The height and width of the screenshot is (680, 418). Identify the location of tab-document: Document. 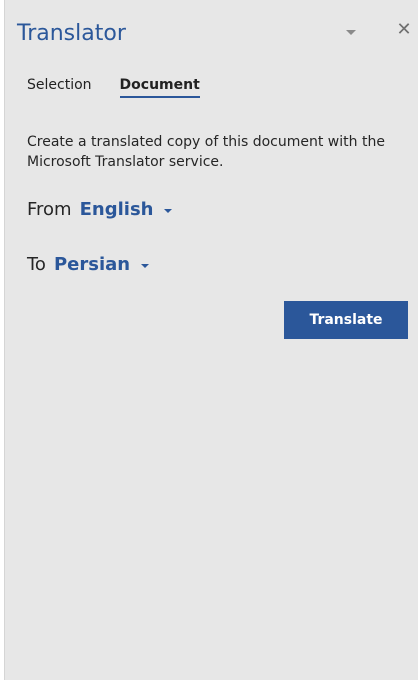
(159, 87).